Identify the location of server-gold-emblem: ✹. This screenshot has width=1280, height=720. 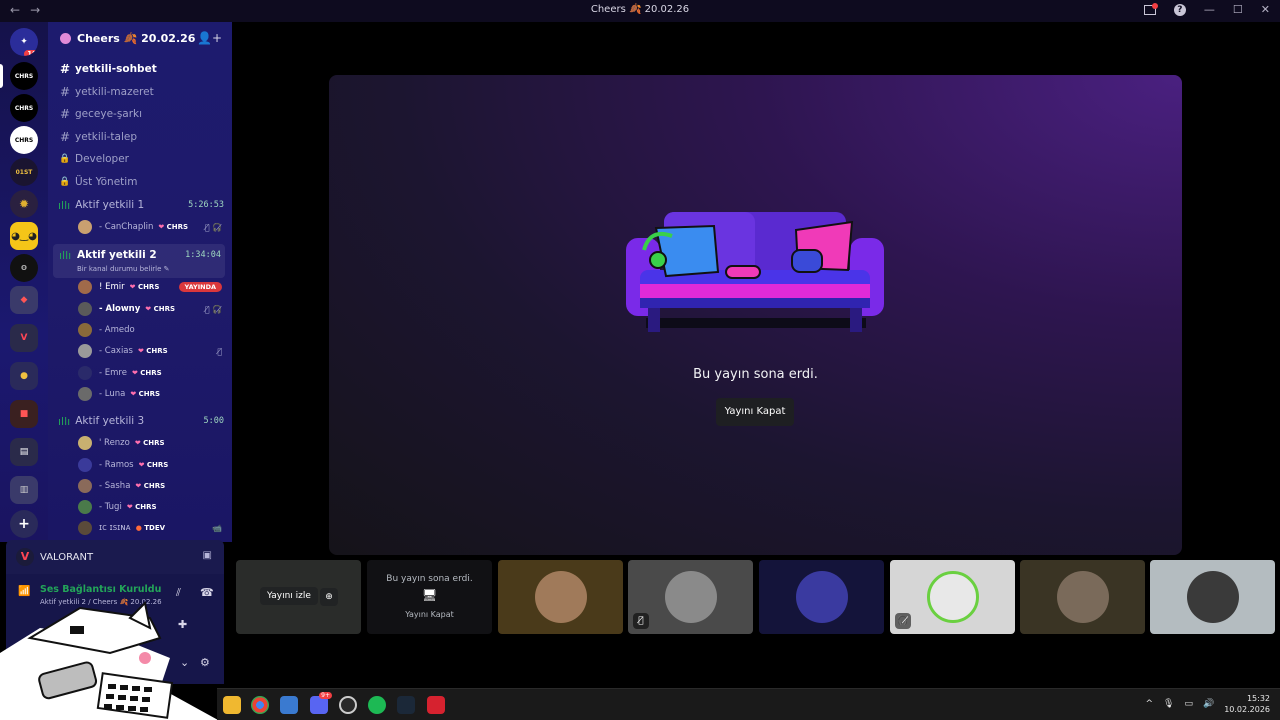
(24, 204).